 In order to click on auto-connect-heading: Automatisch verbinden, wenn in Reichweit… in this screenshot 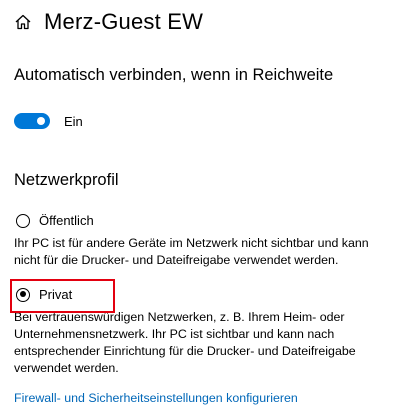, I will do `click(174, 75)`.